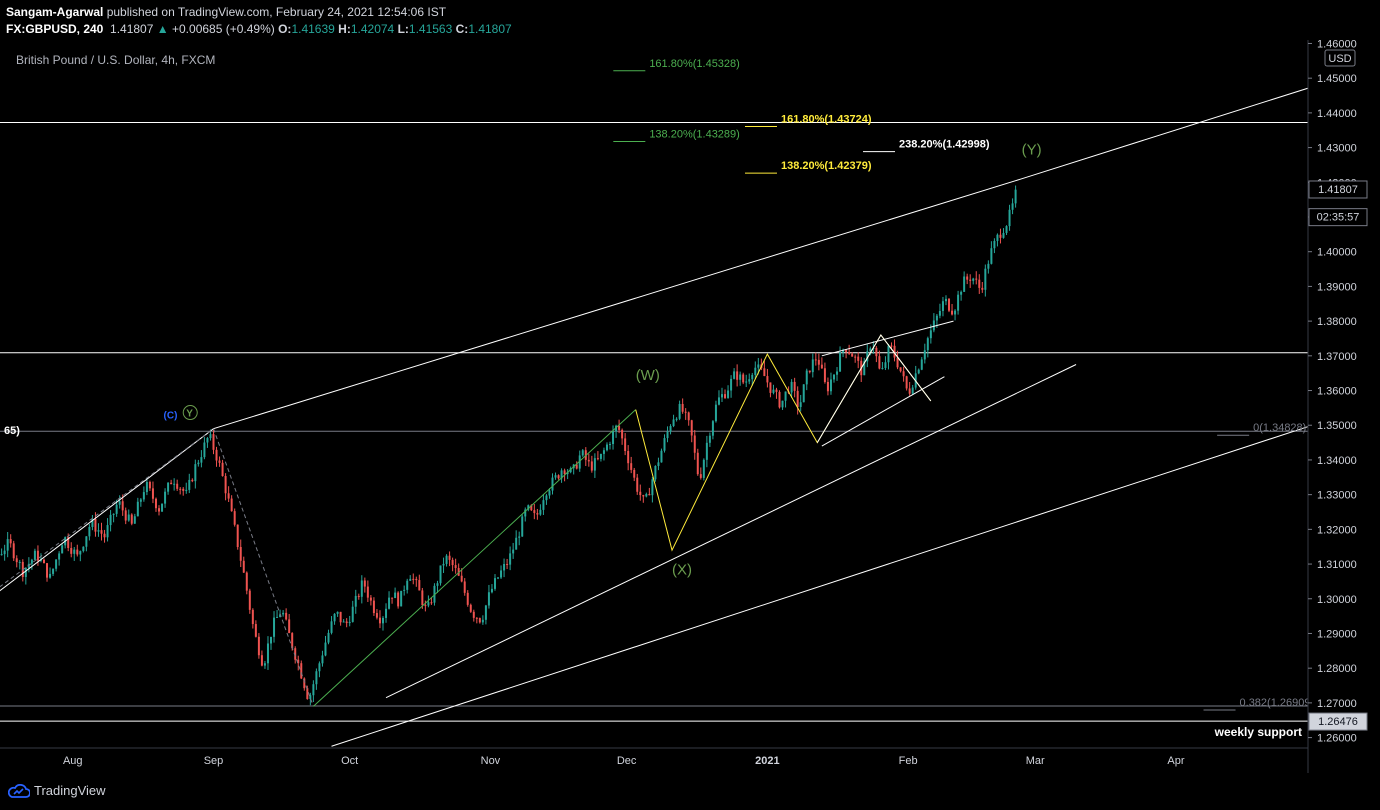 The image size is (1380, 810). What do you see at coordinates (627, 761) in the screenshot?
I see `time-tick-label: Dec` at bounding box center [627, 761].